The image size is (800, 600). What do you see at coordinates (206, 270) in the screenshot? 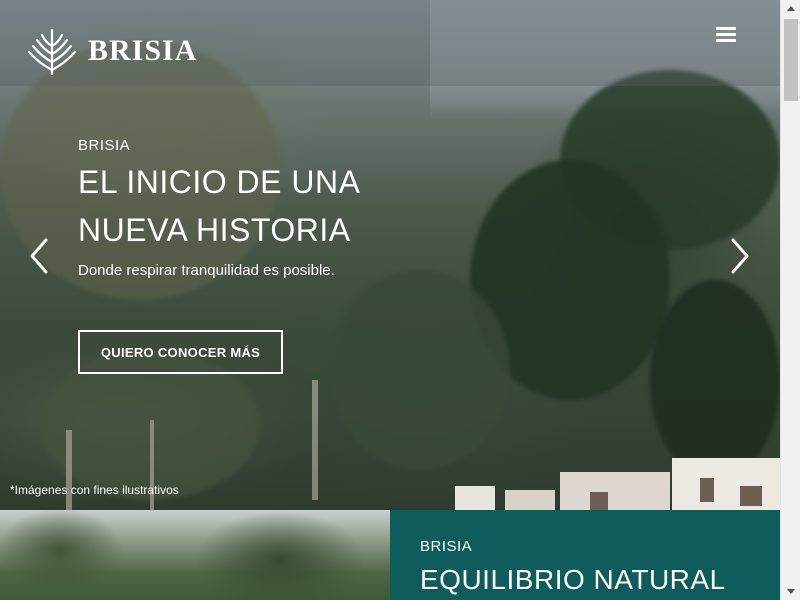
I see `hero-subtitle: Donde respirar tranquilidad es posible.` at bounding box center [206, 270].